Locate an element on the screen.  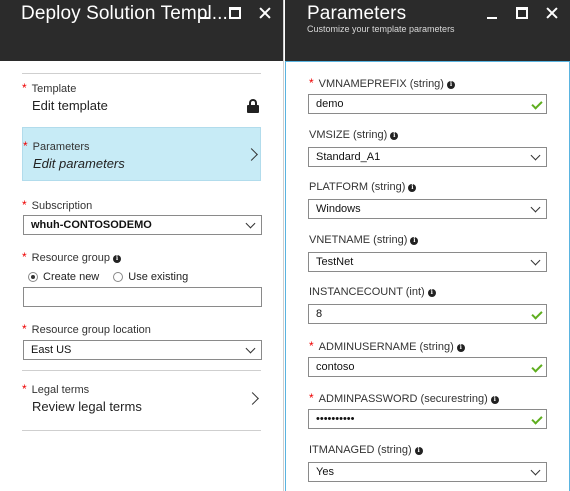
legal-title: Legal terms is located at coordinates (60, 390).